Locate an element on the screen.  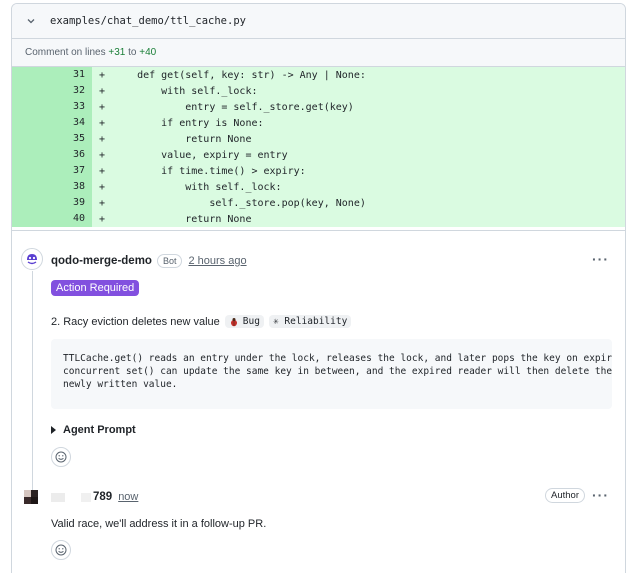
code-line: 33 + entry = self._store.get(key) is located at coordinates (318, 107).